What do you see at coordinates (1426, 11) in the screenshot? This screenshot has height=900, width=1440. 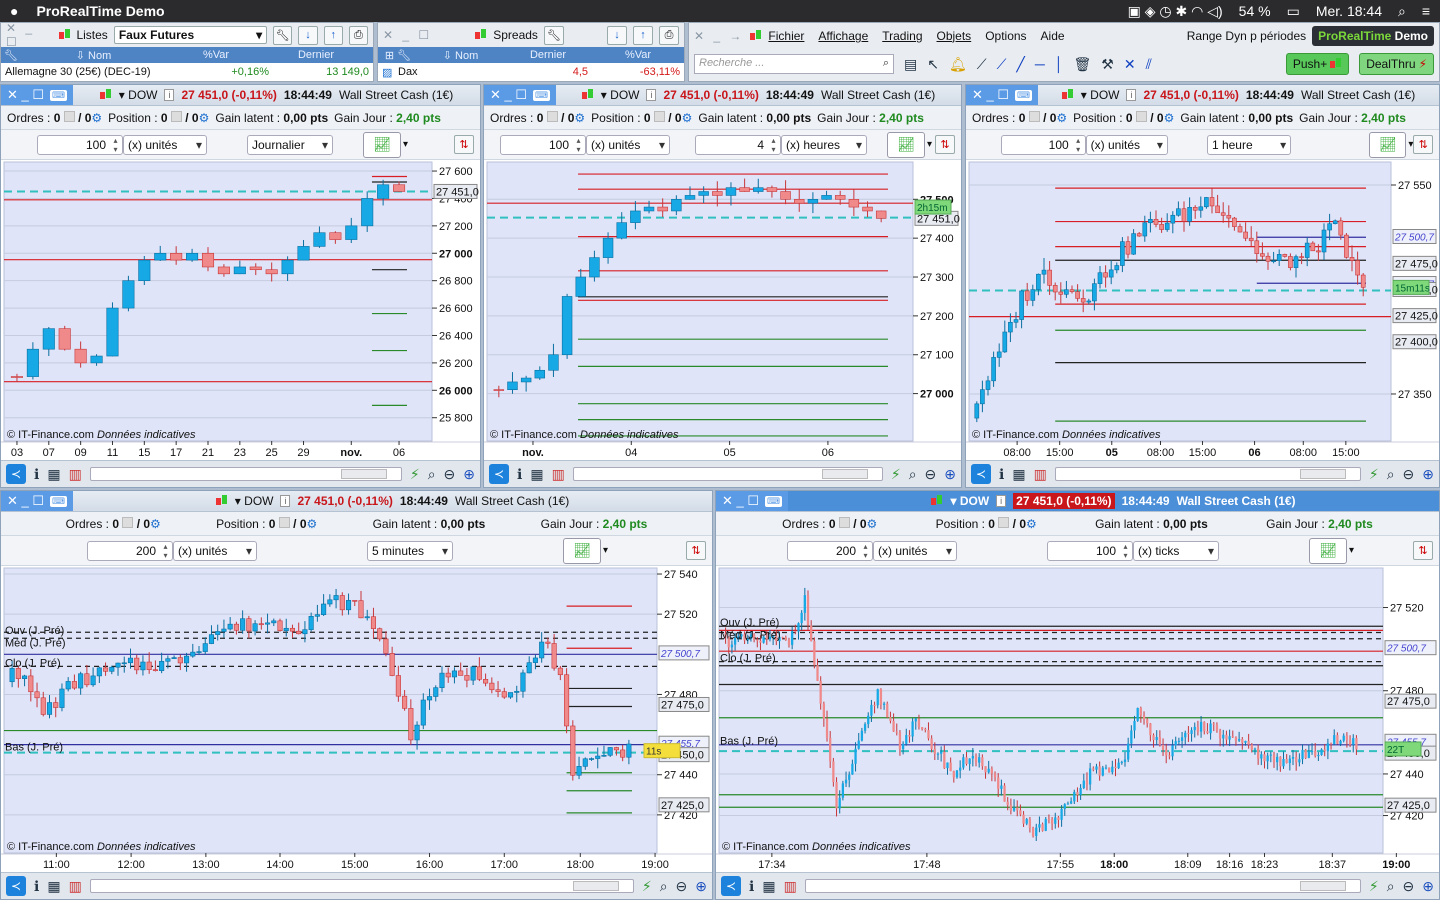 I see `menu-icon: ≡` at bounding box center [1426, 11].